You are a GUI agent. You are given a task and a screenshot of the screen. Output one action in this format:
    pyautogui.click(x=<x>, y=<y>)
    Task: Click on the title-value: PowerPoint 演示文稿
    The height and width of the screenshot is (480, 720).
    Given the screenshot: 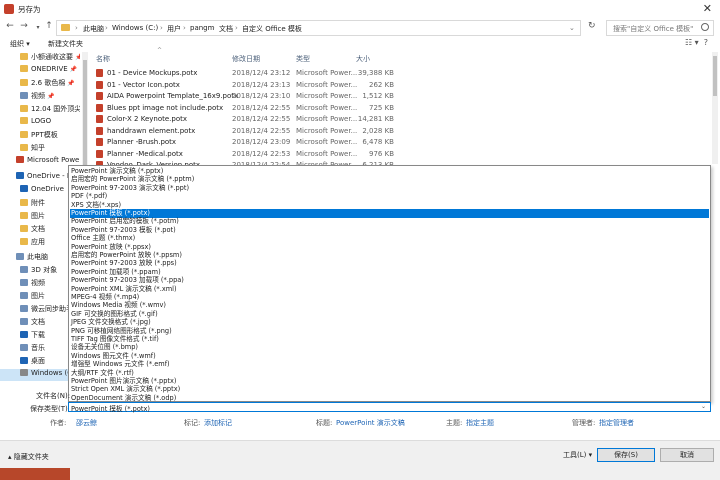 What is the action you would take?
    pyautogui.click(x=370, y=423)
    